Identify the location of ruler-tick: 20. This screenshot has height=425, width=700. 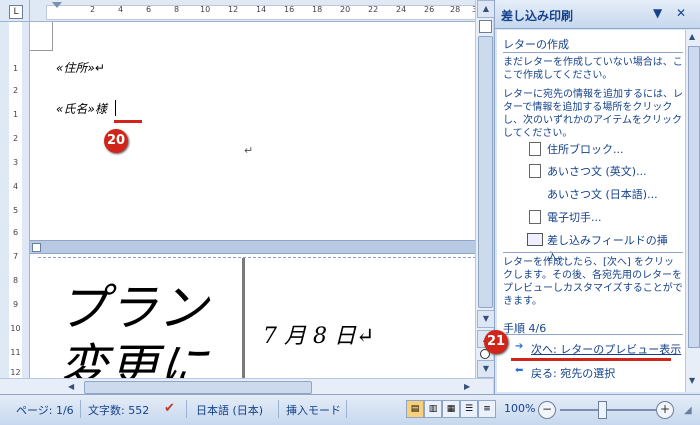
(345, 9).